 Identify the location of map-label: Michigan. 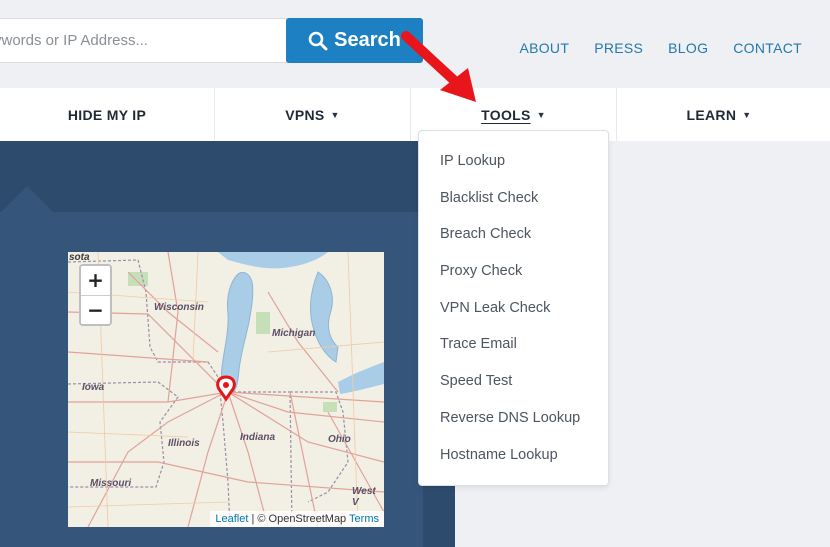
(294, 333).